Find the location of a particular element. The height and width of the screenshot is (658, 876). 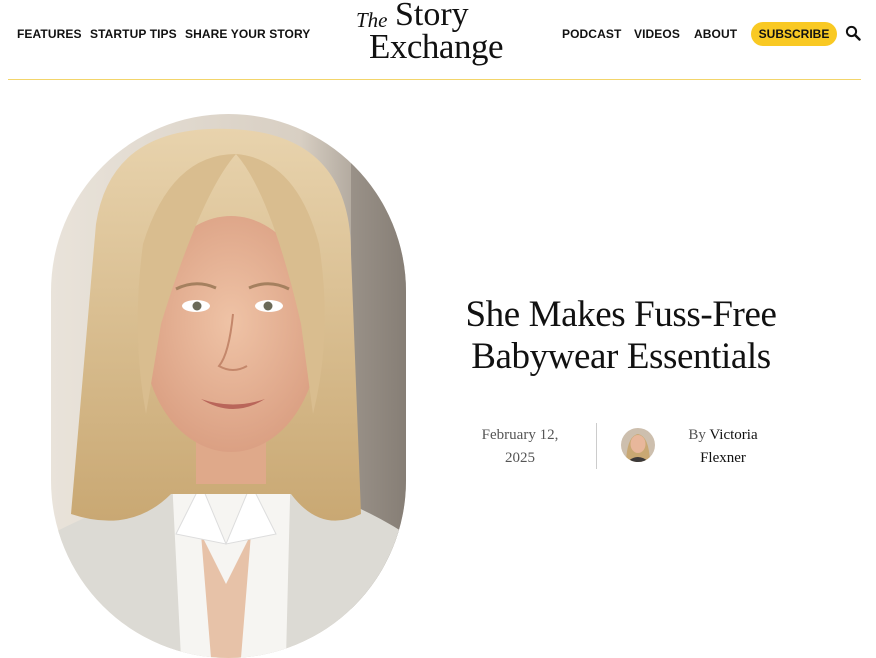

nav-share-your-story: SHARE YOUR STORY is located at coordinates (247, 34).